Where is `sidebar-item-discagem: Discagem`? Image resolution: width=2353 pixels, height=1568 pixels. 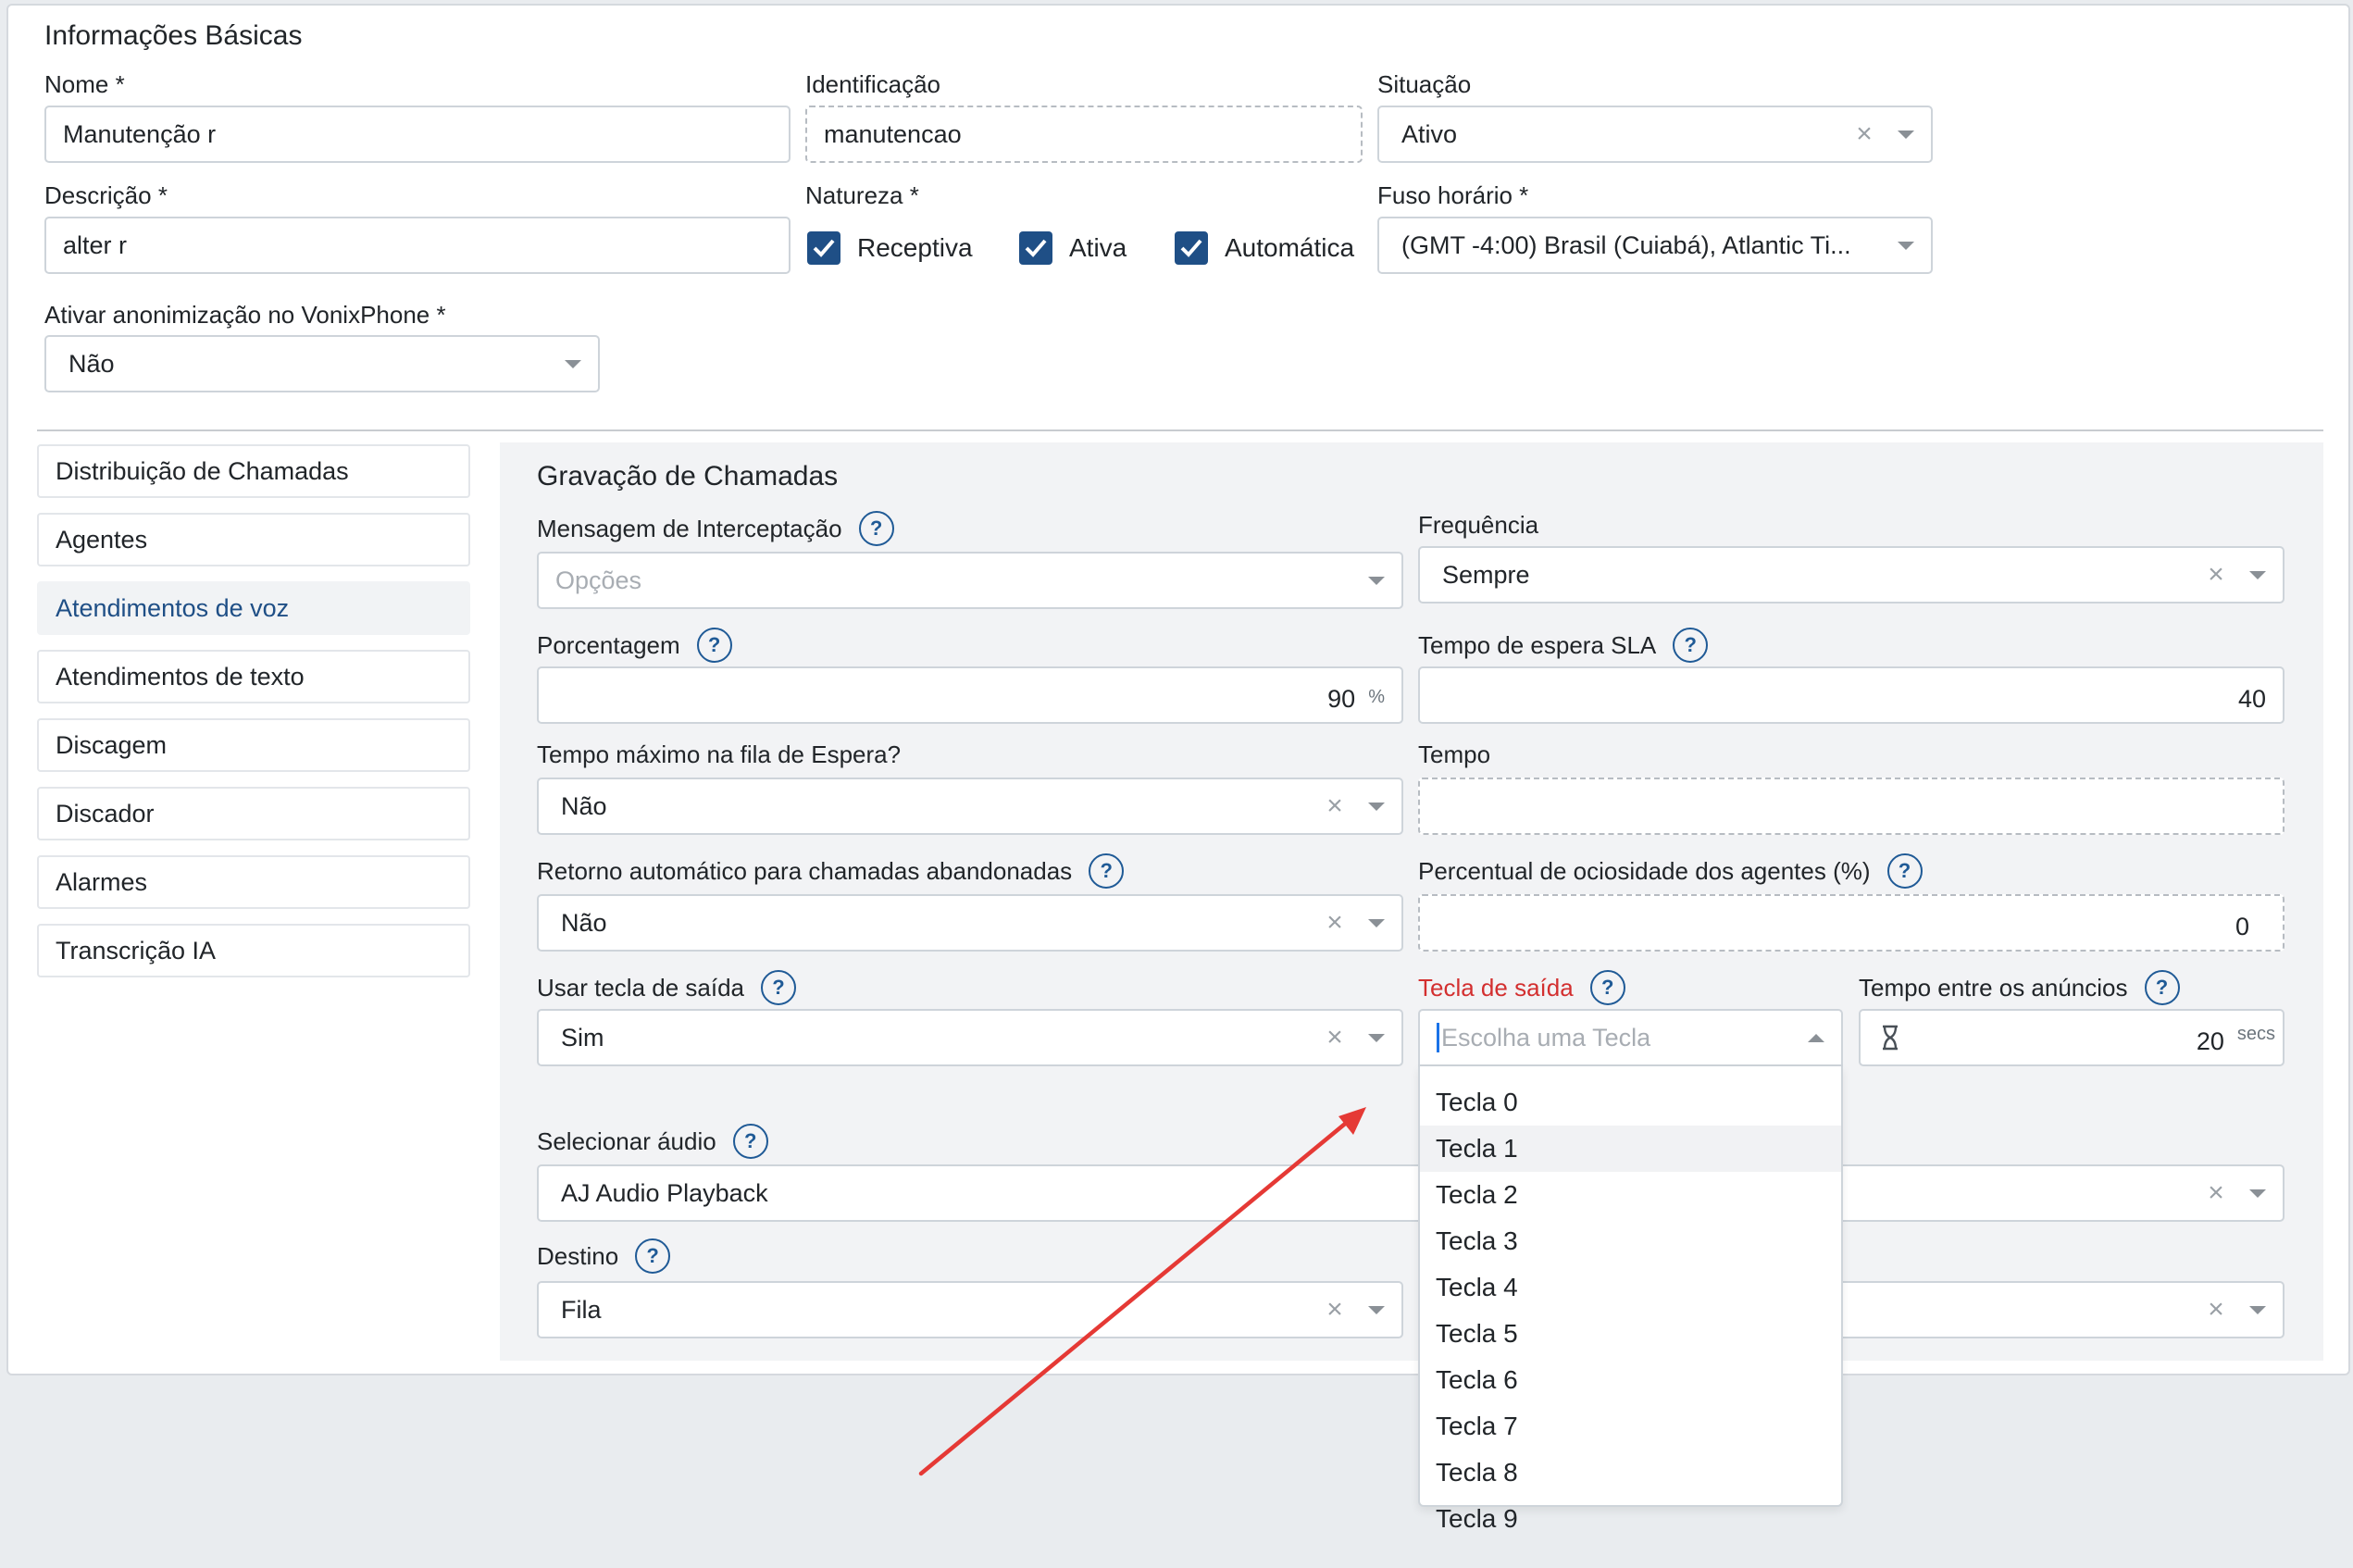
sidebar-item-discagem: Discagem is located at coordinates (253, 745).